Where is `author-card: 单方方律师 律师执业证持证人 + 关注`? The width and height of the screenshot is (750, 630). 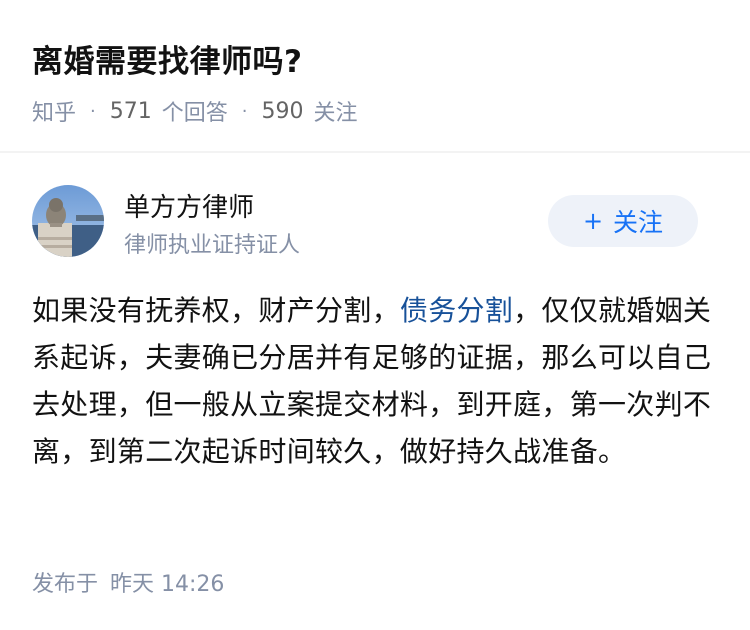 author-card: 单方方律师 律师执业证持证人 + 关注 is located at coordinates (375, 225).